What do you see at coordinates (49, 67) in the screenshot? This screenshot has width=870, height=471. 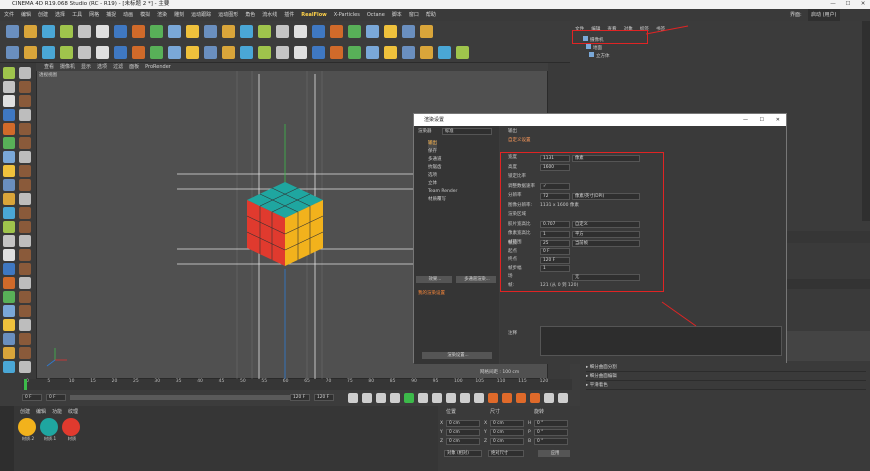 I see `viewport-menu-item: 查看` at bounding box center [49, 67].